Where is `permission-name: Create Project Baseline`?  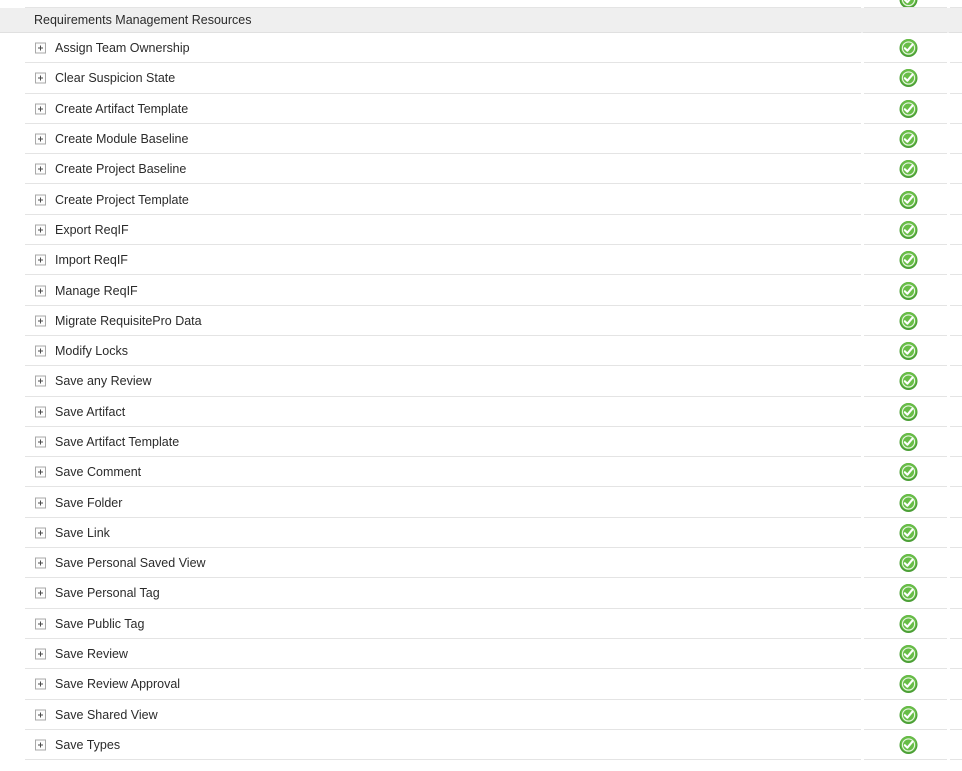
permission-name: Create Project Baseline is located at coordinates (121, 169).